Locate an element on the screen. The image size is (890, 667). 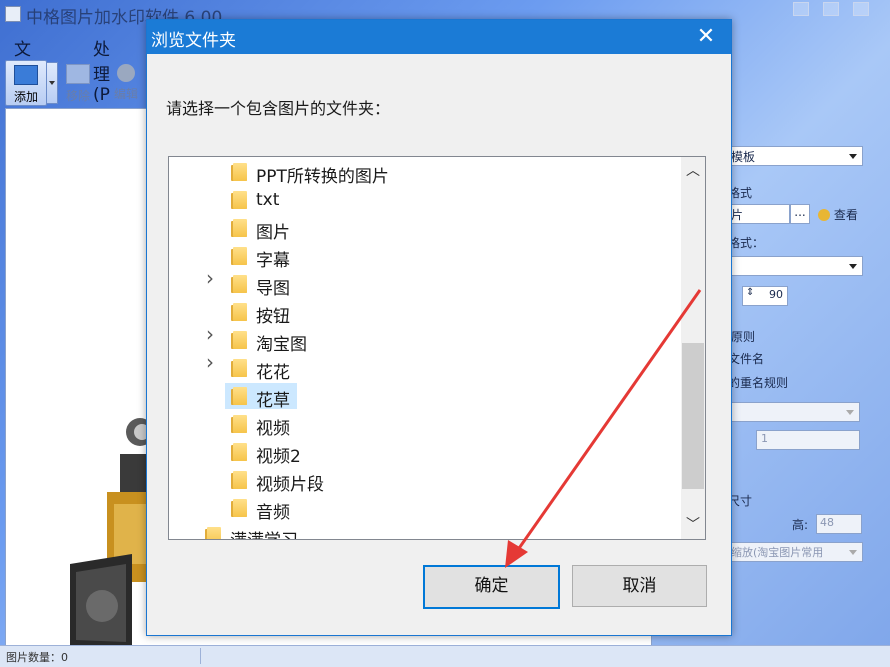
edit-icon is located at coordinates (126, 73).